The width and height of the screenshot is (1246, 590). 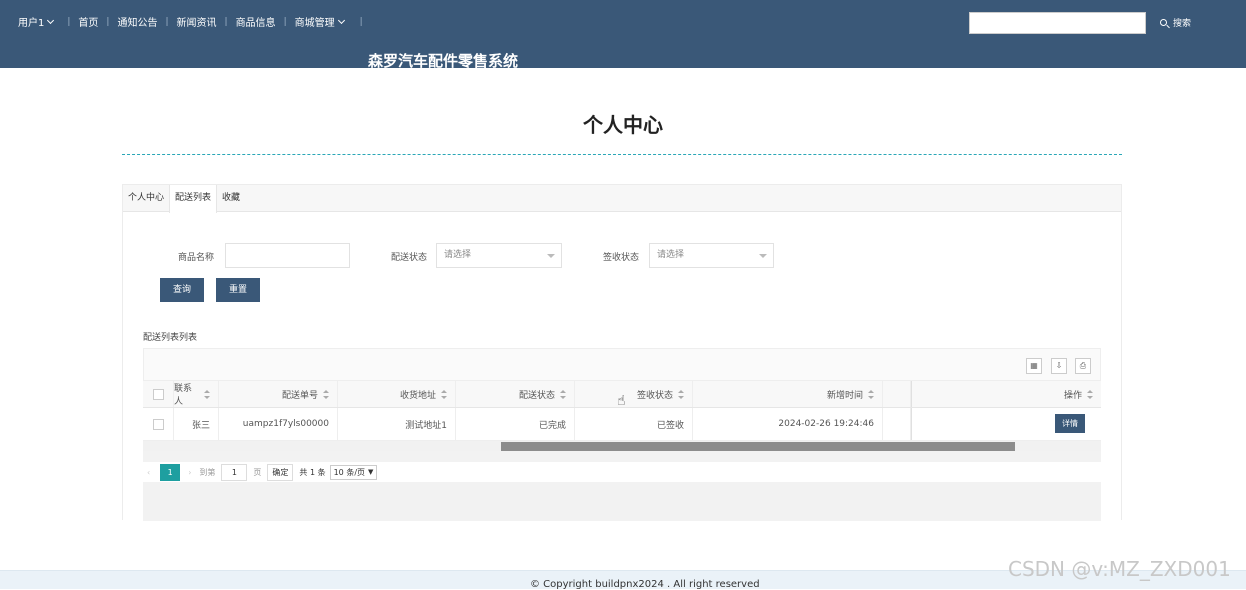 I want to click on cell-created: 2024-02-26 19:24:46, so click(x=788, y=424).